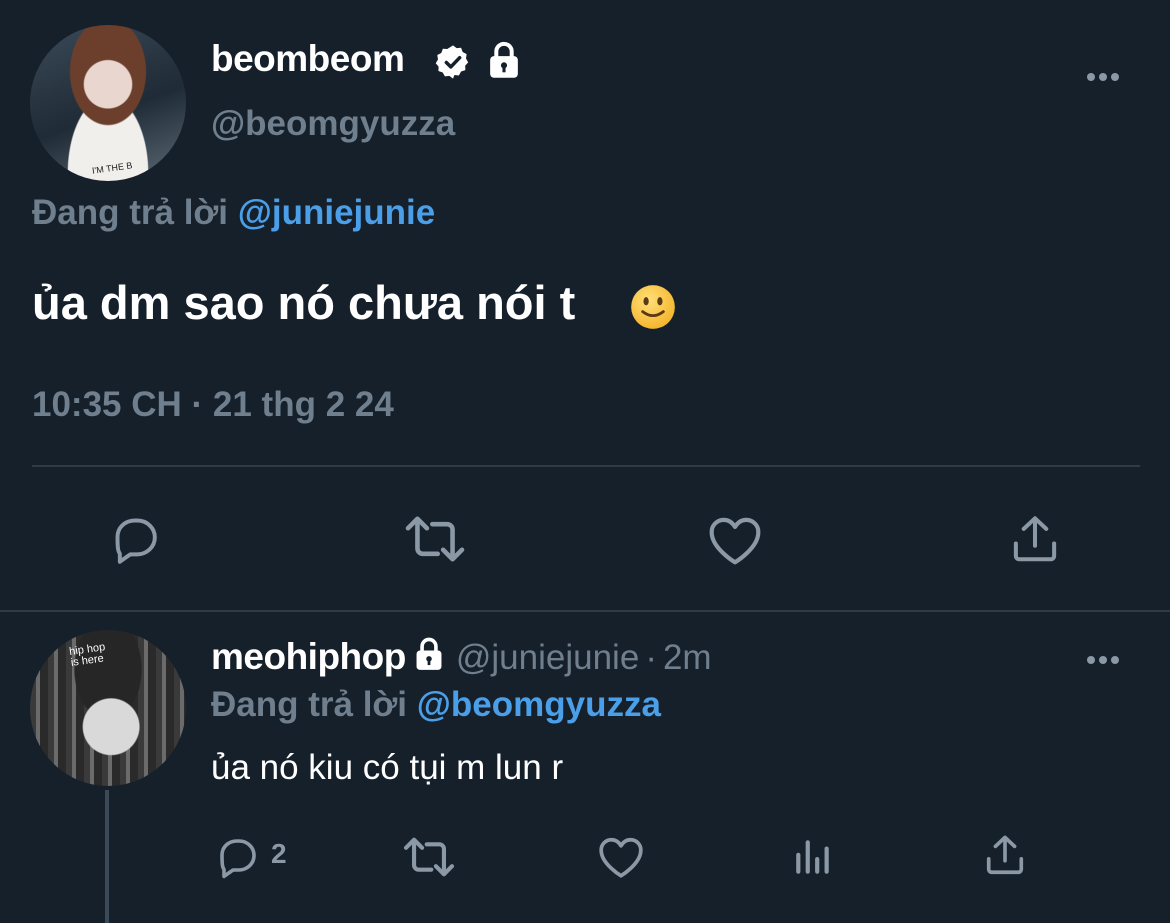  Describe the element at coordinates (687, 657) in the screenshot. I see `reply-time: 2m` at that location.